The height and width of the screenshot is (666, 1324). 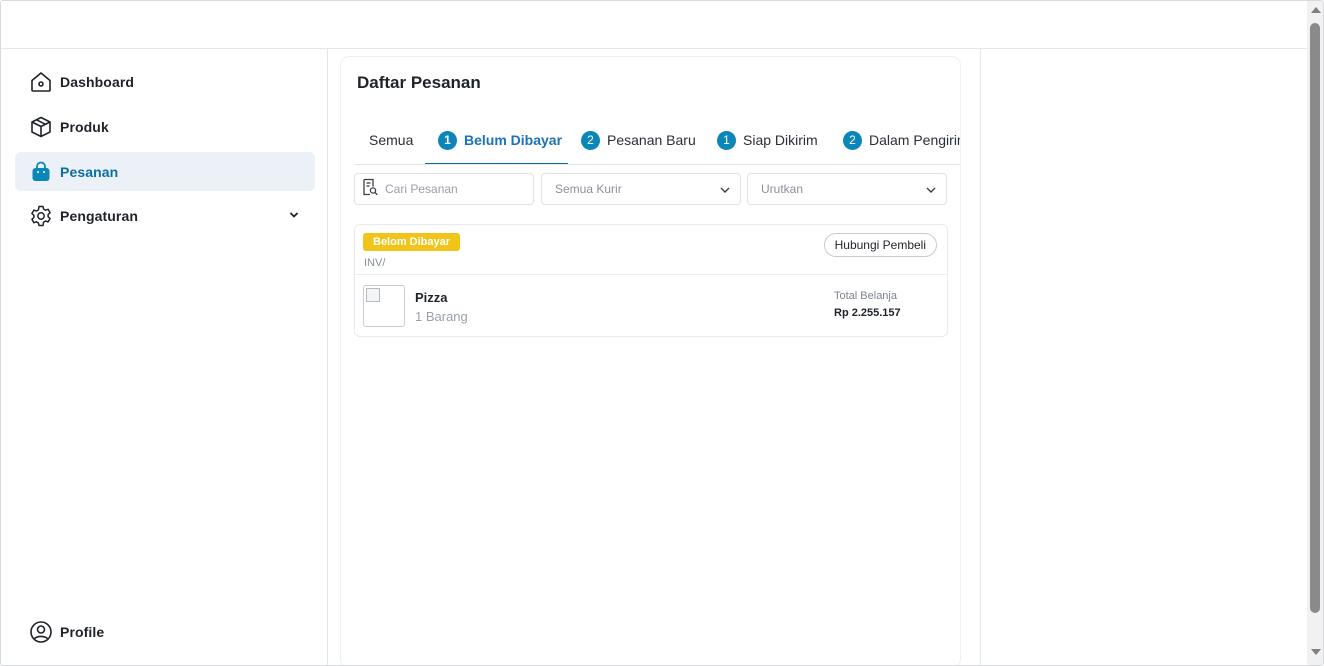 What do you see at coordinates (513, 140) in the screenshot?
I see `tab-label: Belum Dibayar` at bounding box center [513, 140].